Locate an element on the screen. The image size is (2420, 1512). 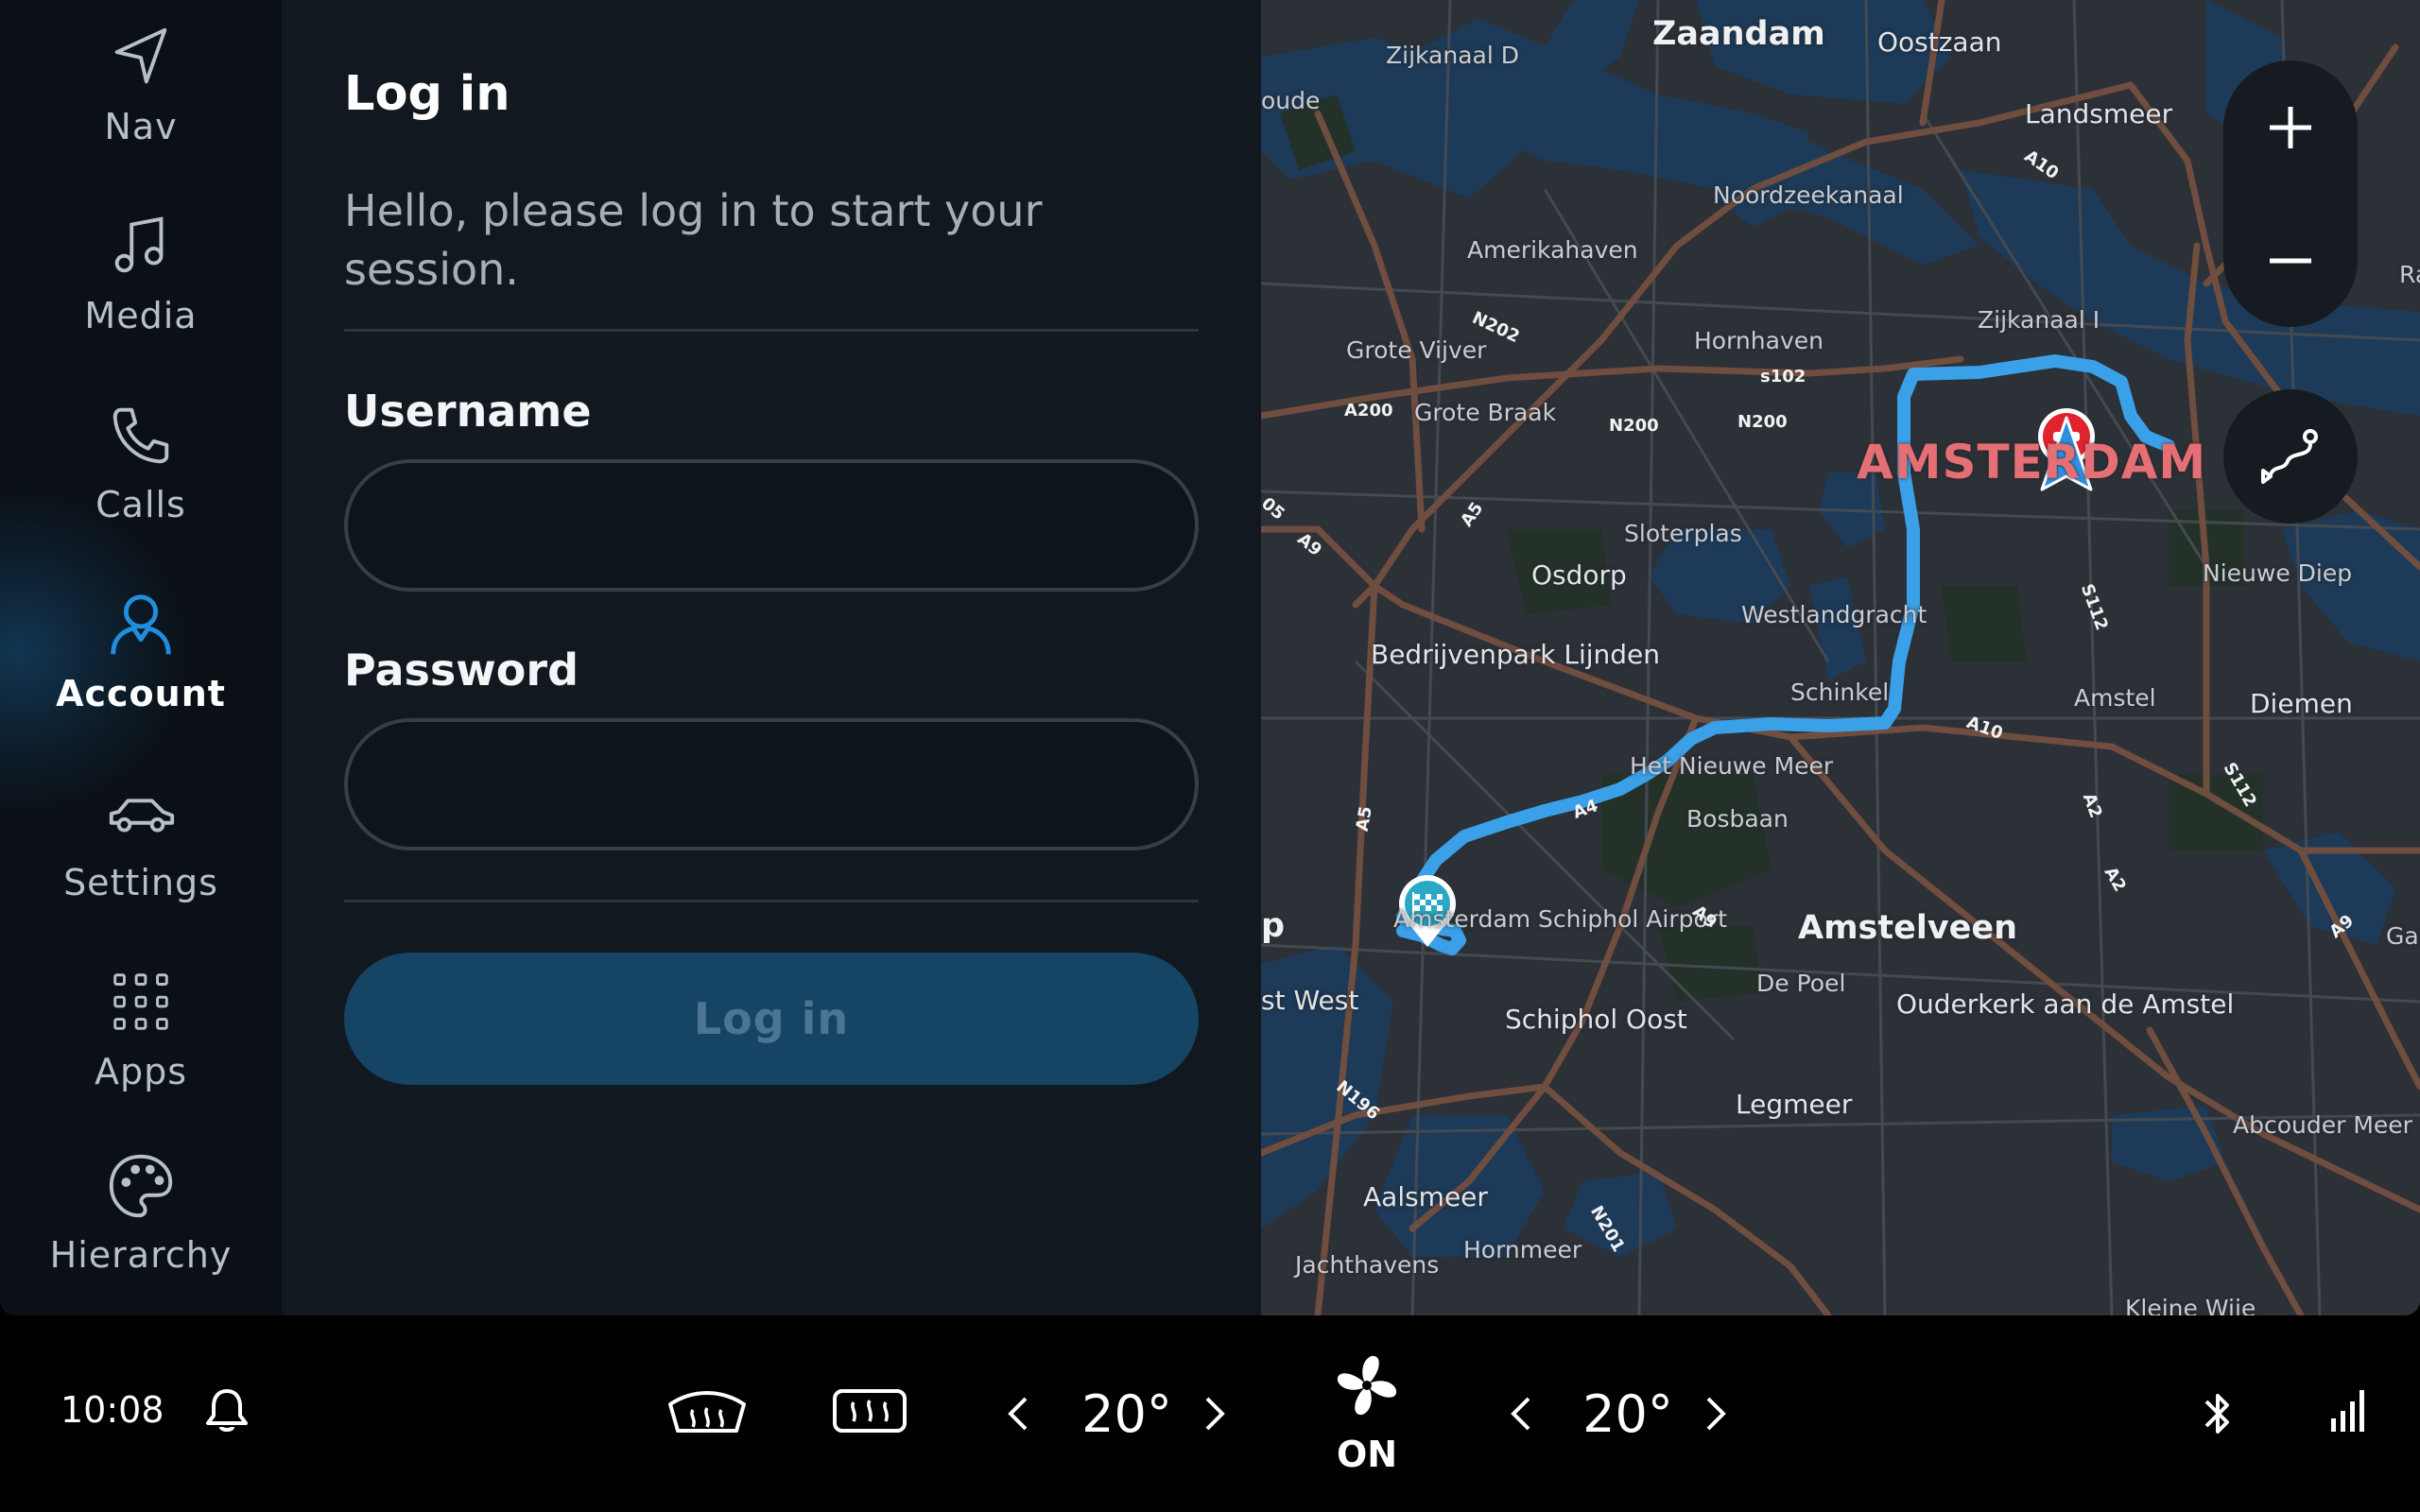
page-title: Log in is located at coordinates (427, 94).